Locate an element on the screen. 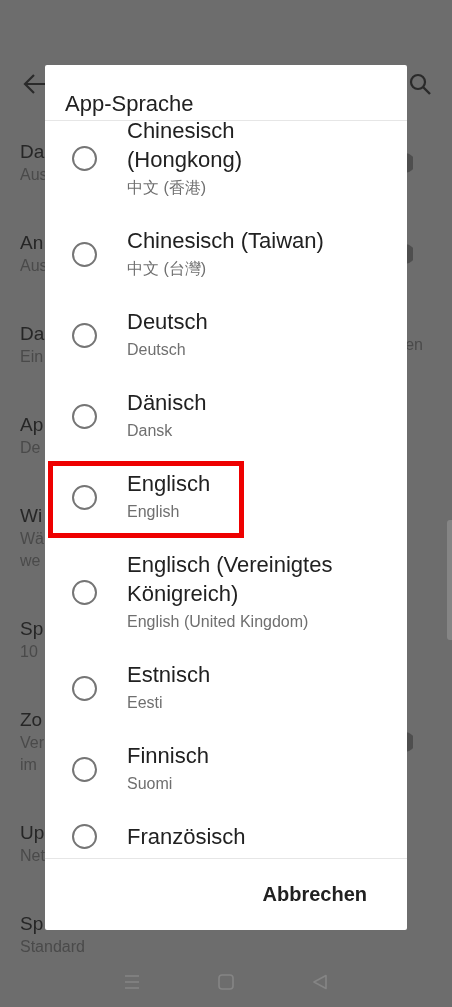 The width and height of the screenshot is (452, 1007). language-name: Chinesisch (Taiwan) is located at coordinates (225, 241).